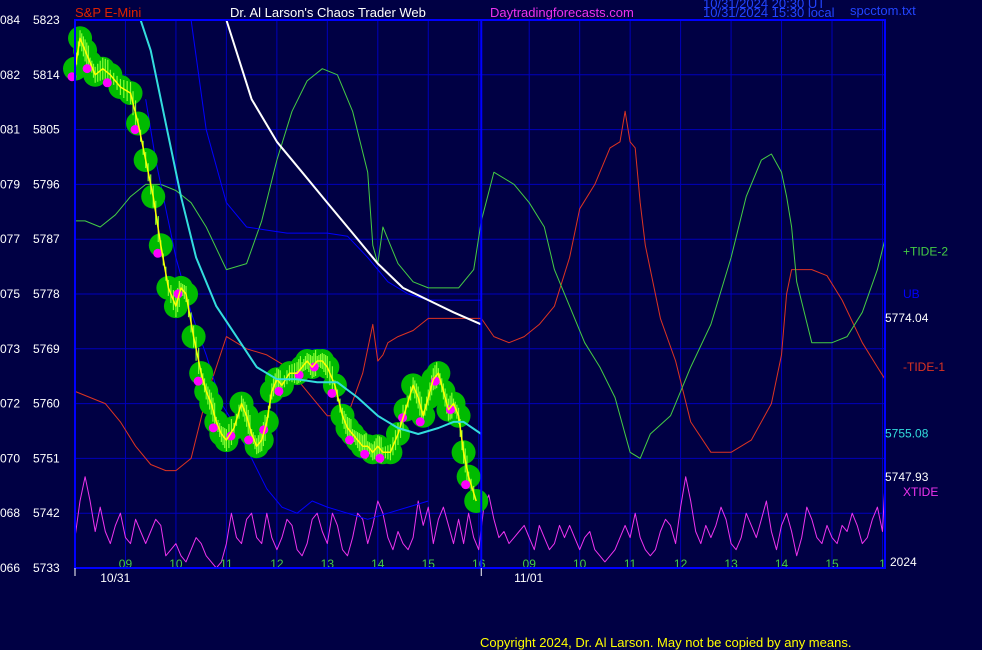 The image size is (982, 650). What do you see at coordinates (907, 477) in the screenshot?
I see `right-label: 5747.93` at bounding box center [907, 477].